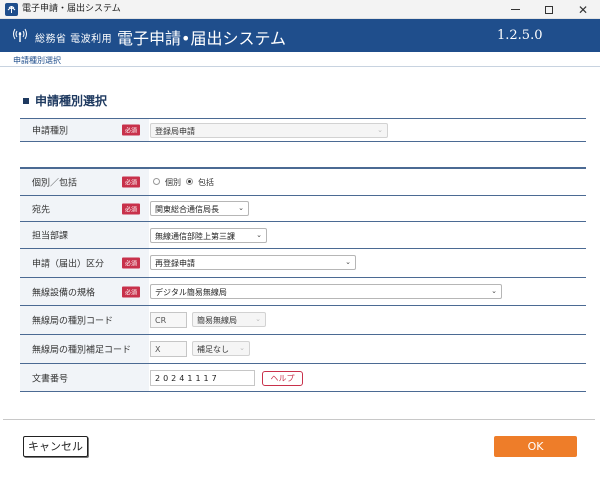  Describe the element at coordinates (187, 209) in the screenshot. I see `destination-value: 関東総合通信局長` at that location.